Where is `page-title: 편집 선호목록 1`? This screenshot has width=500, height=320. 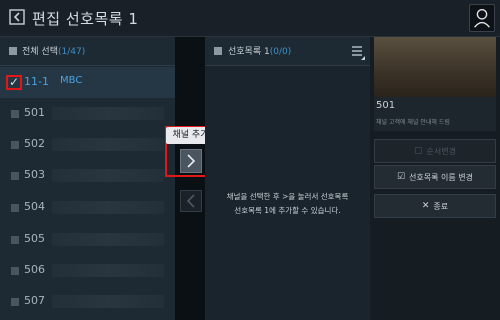
page-title: 편집 선호목록 1 is located at coordinates (85, 19).